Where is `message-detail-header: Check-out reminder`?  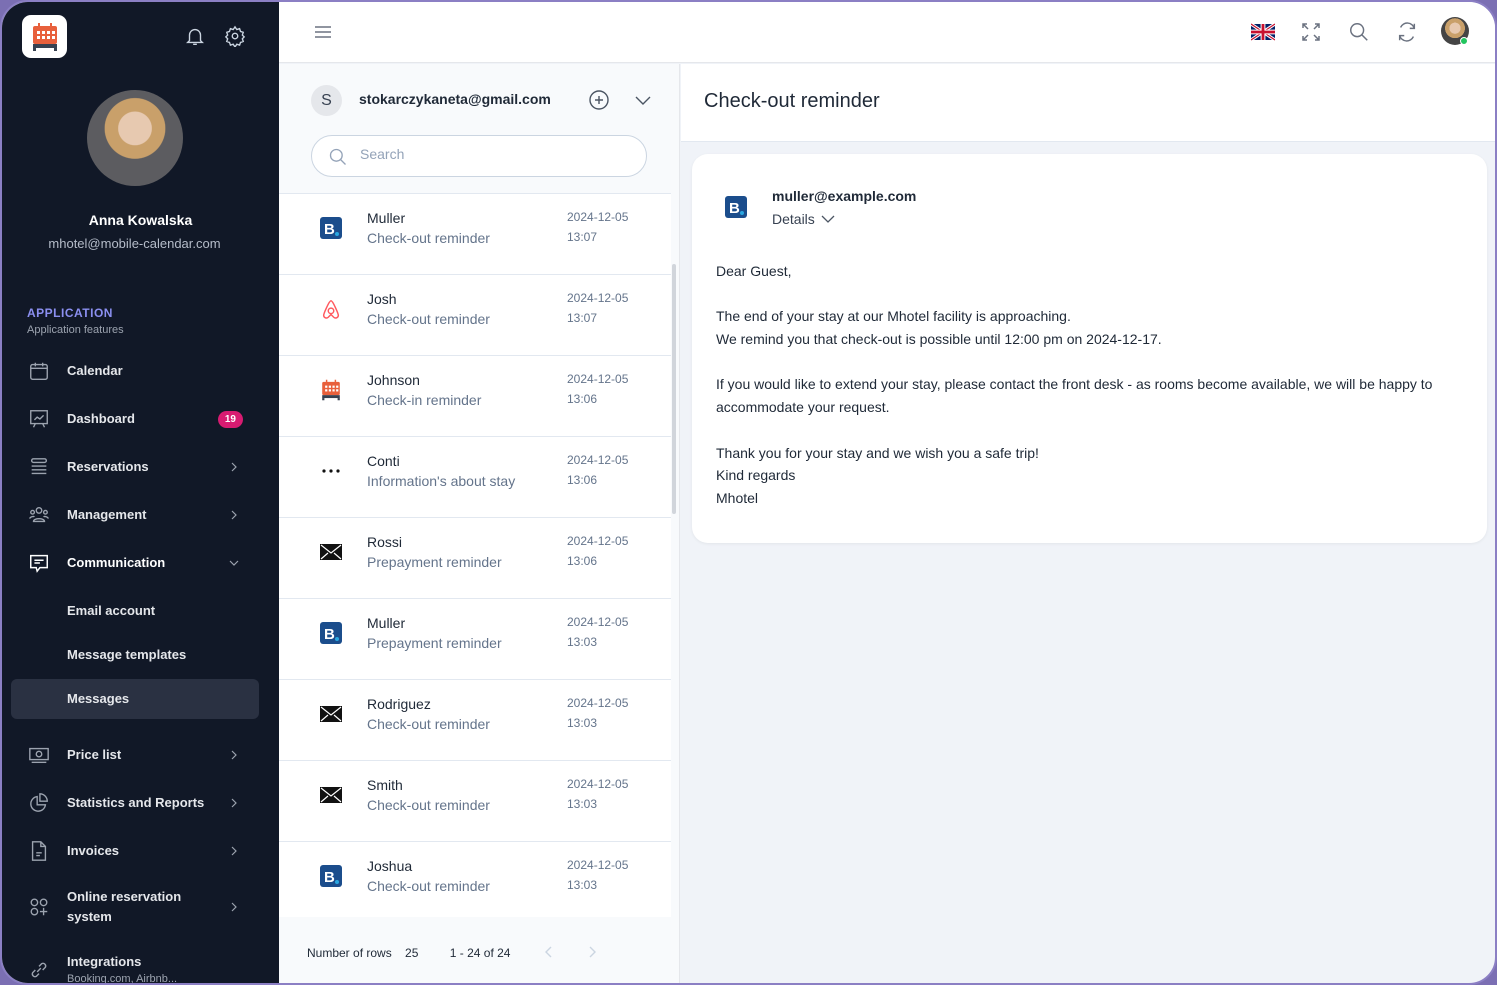
message-detail-header: Check-out reminder is located at coordinates (1088, 103).